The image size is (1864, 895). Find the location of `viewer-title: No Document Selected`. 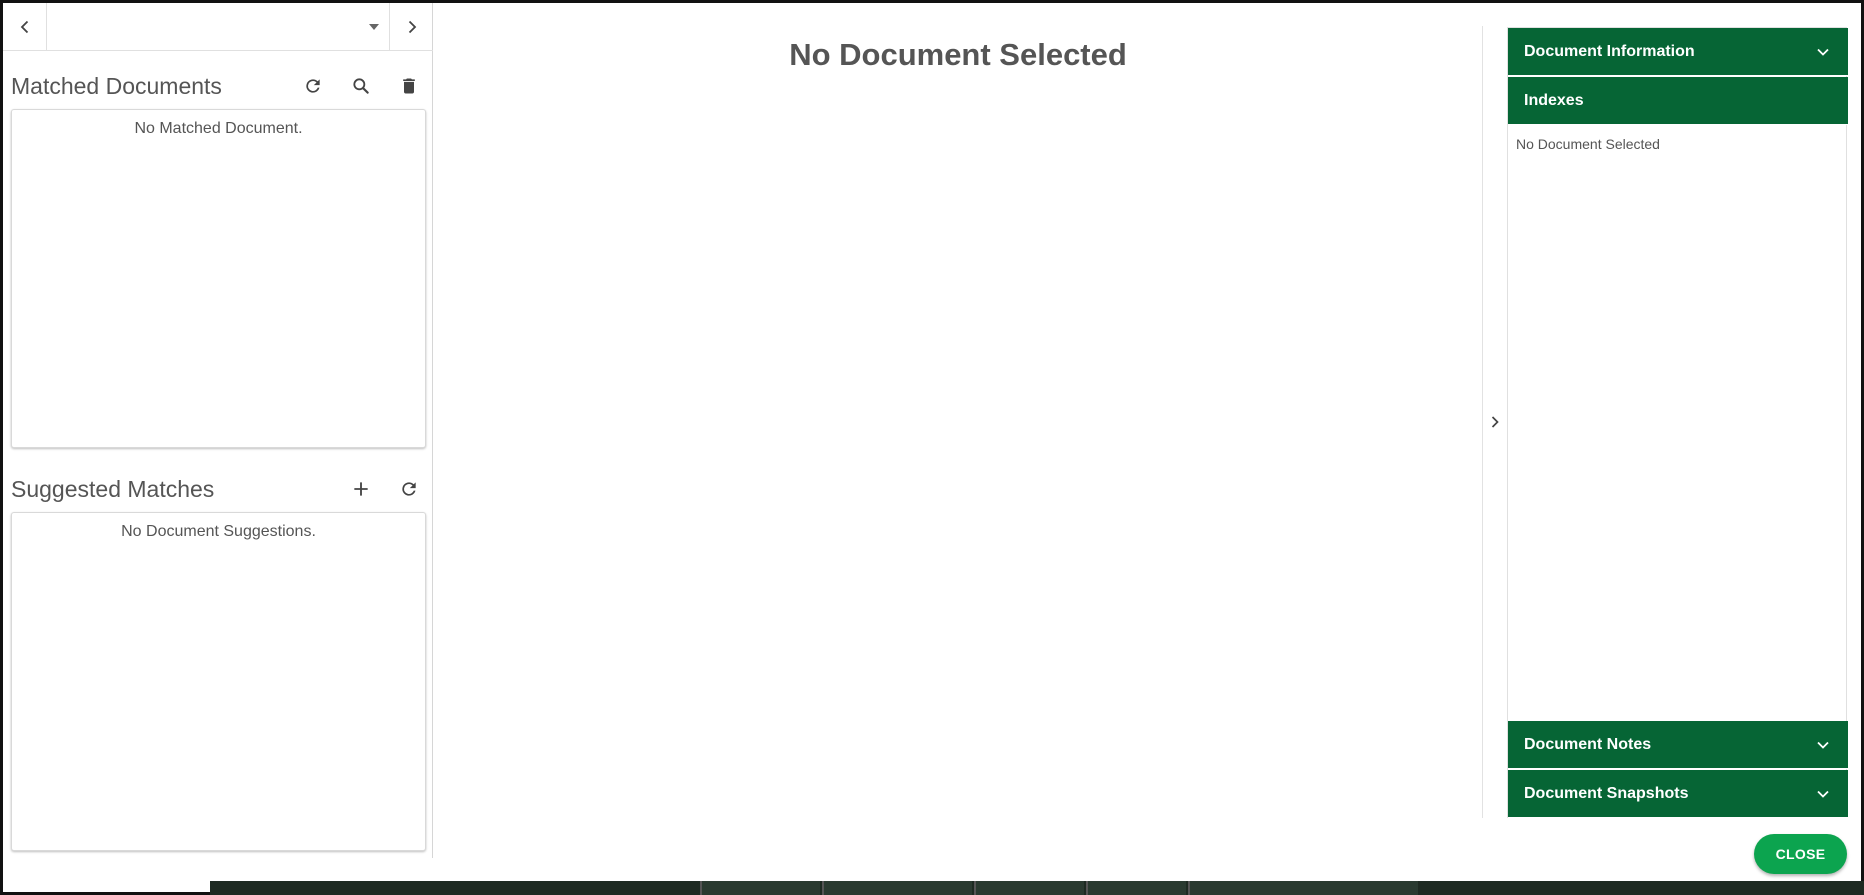

viewer-title: No Document Selected is located at coordinates (958, 54).